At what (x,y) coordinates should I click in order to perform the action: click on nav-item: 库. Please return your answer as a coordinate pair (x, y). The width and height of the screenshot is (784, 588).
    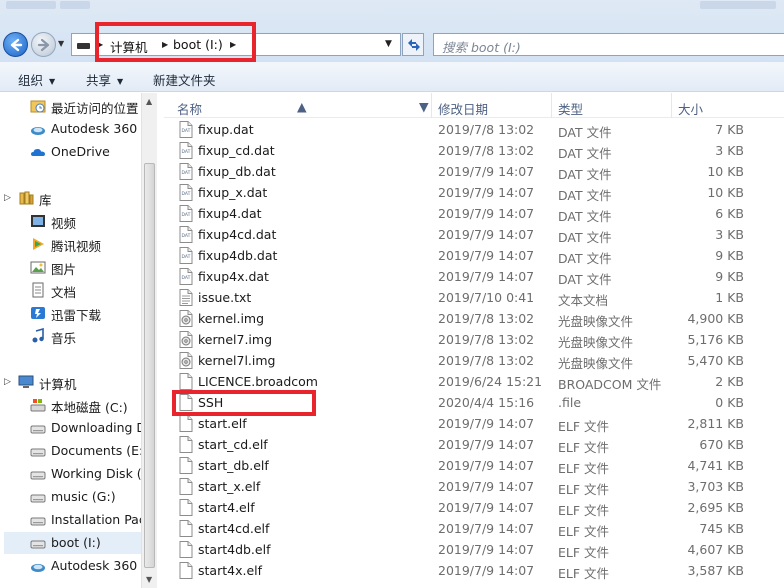
    Looking at the image, I should click on (79, 198).